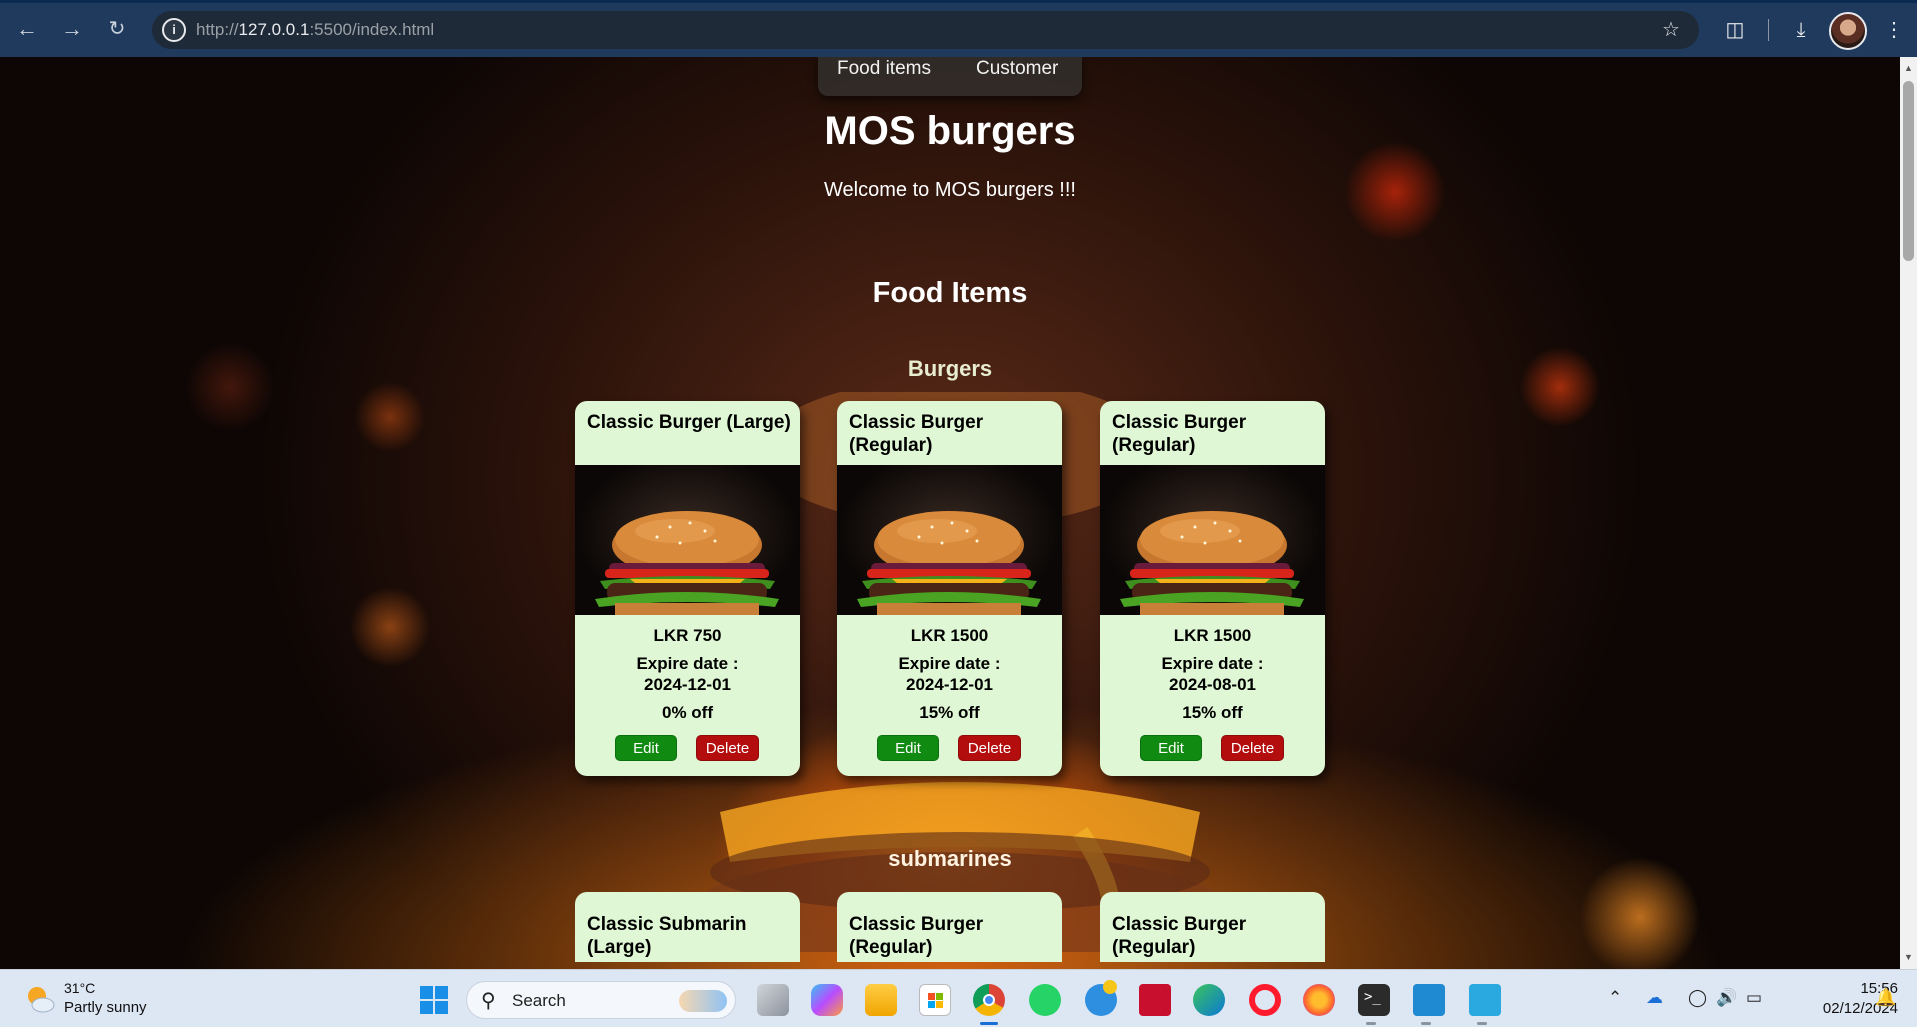 The height and width of the screenshot is (1027, 1917). I want to click on extensions-icon: ◫, so click(1735, 30).